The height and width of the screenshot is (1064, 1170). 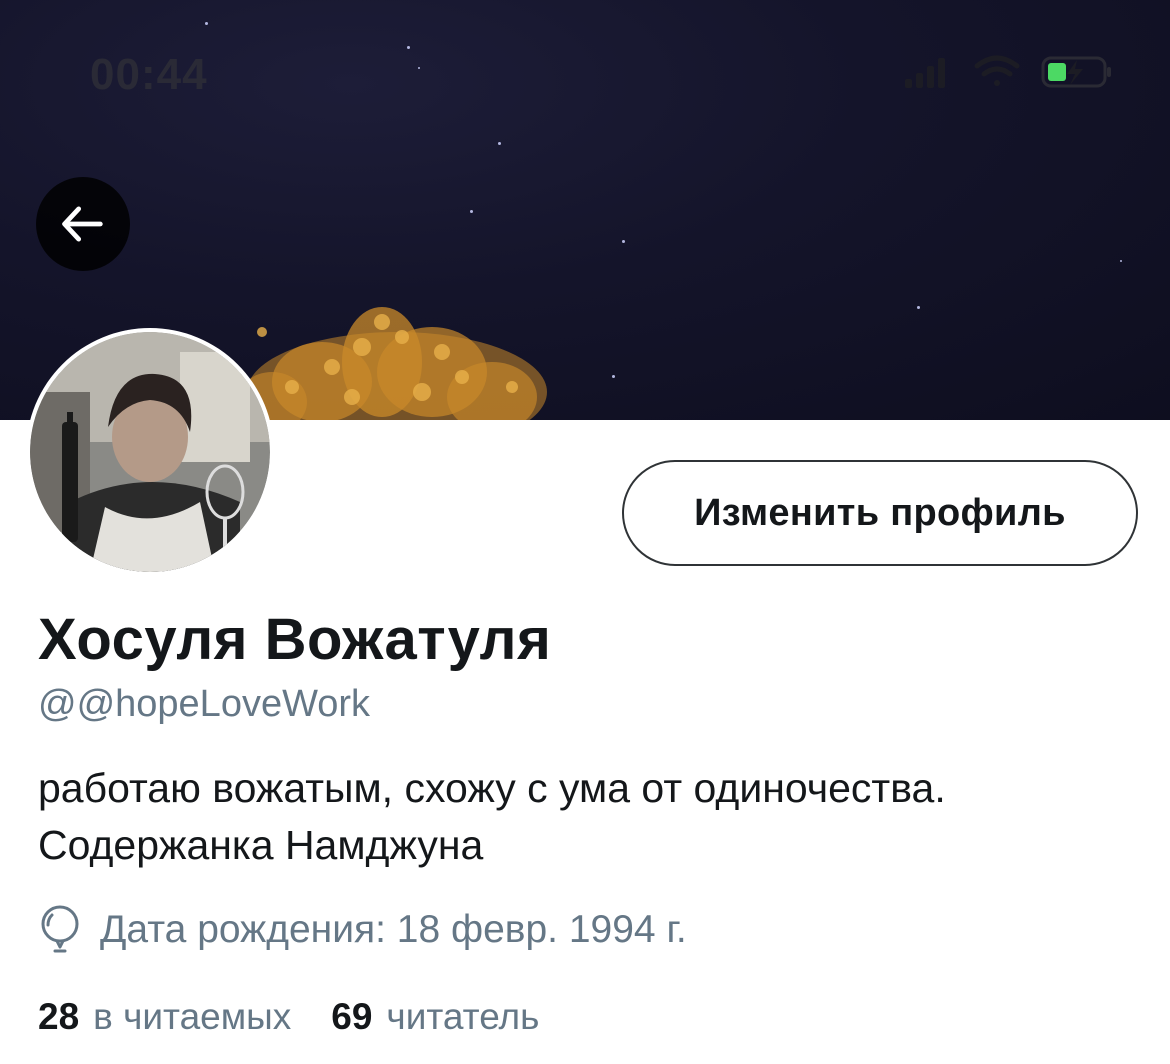 What do you see at coordinates (392, 363) in the screenshot?
I see `tree-image` at bounding box center [392, 363].